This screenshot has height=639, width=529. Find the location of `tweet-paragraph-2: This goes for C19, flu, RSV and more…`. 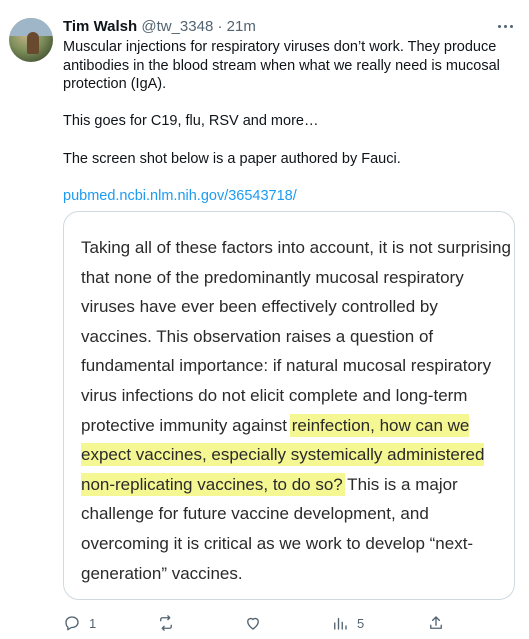

tweet-paragraph-2: This goes for C19, flu, RSV and more… is located at coordinates (191, 121).